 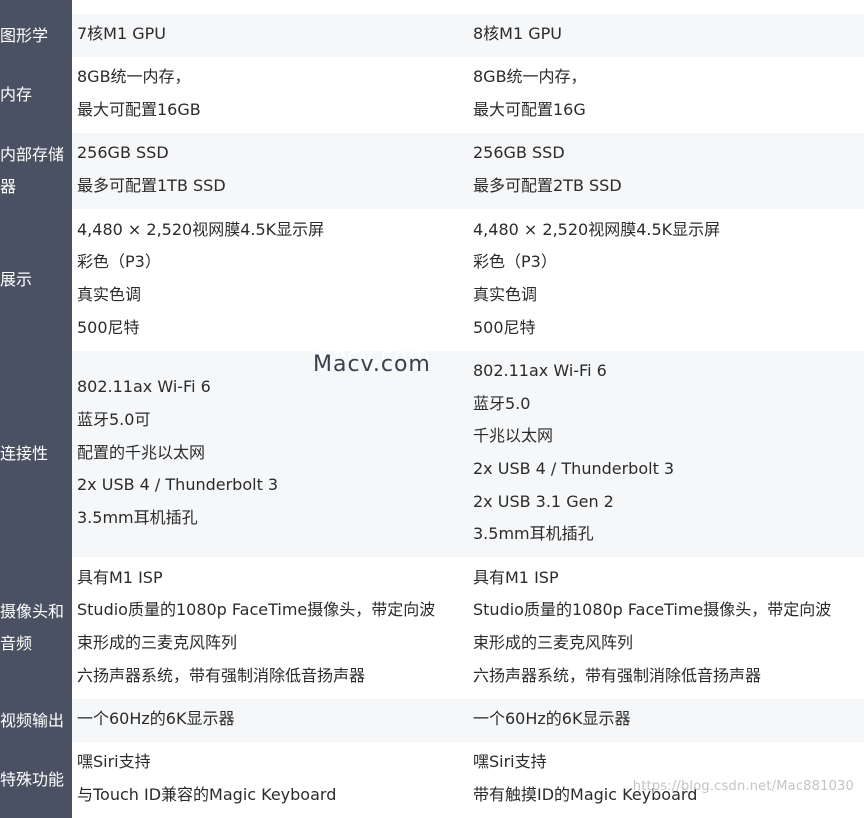 I want to click on row-label: 视频输出, so click(x=36, y=720).